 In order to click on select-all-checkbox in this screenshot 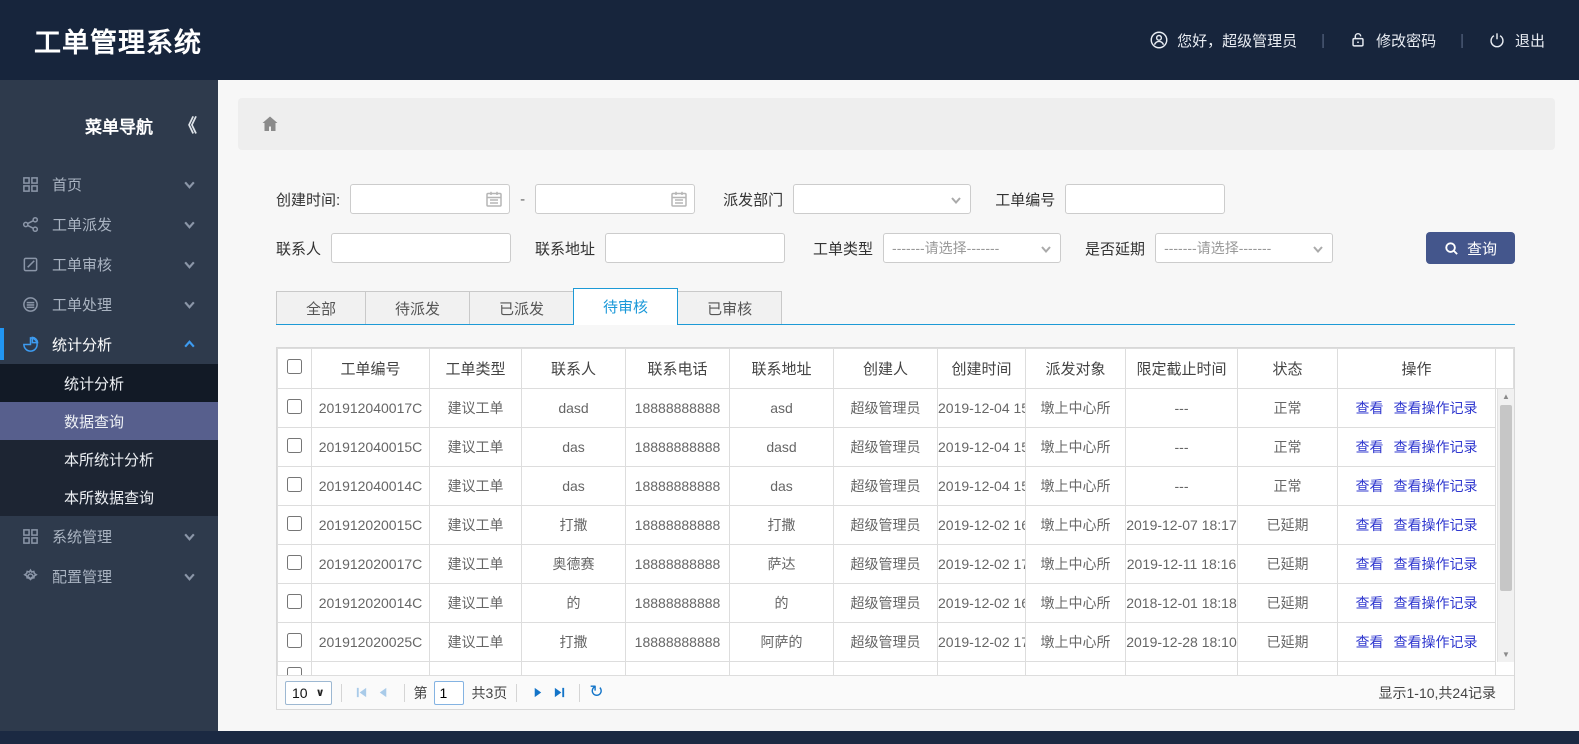, I will do `click(294, 366)`.